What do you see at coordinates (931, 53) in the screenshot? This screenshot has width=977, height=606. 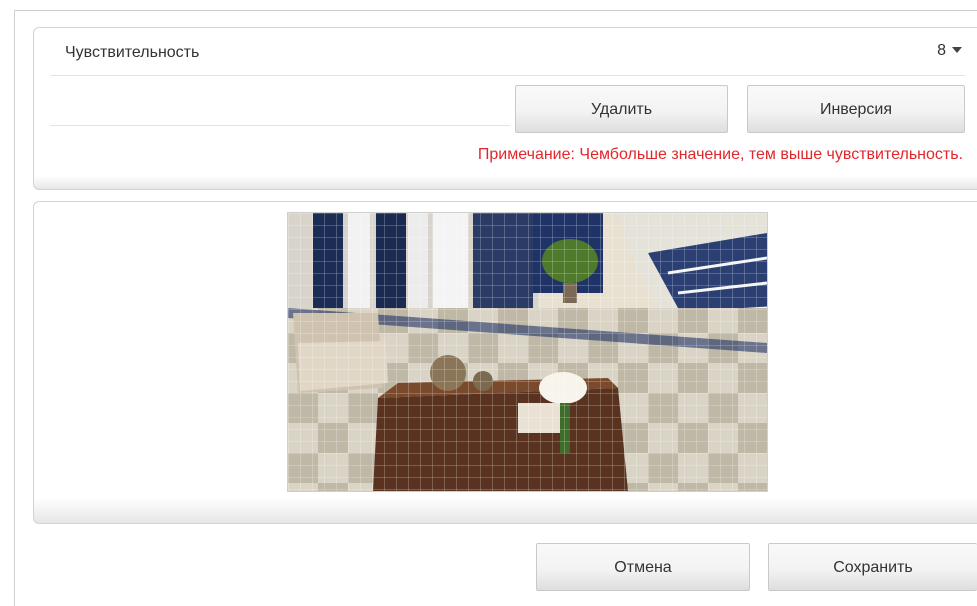 I see `sensitivity-select: 8` at bounding box center [931, 53].